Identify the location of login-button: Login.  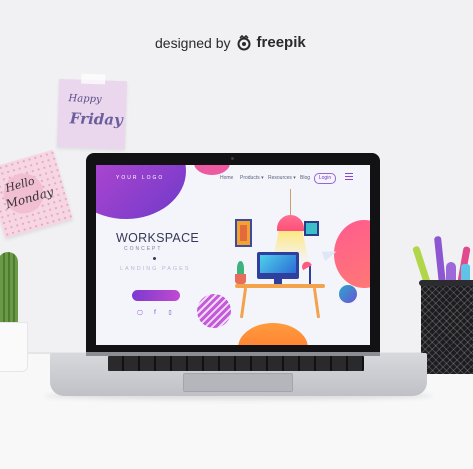
(325, 178).